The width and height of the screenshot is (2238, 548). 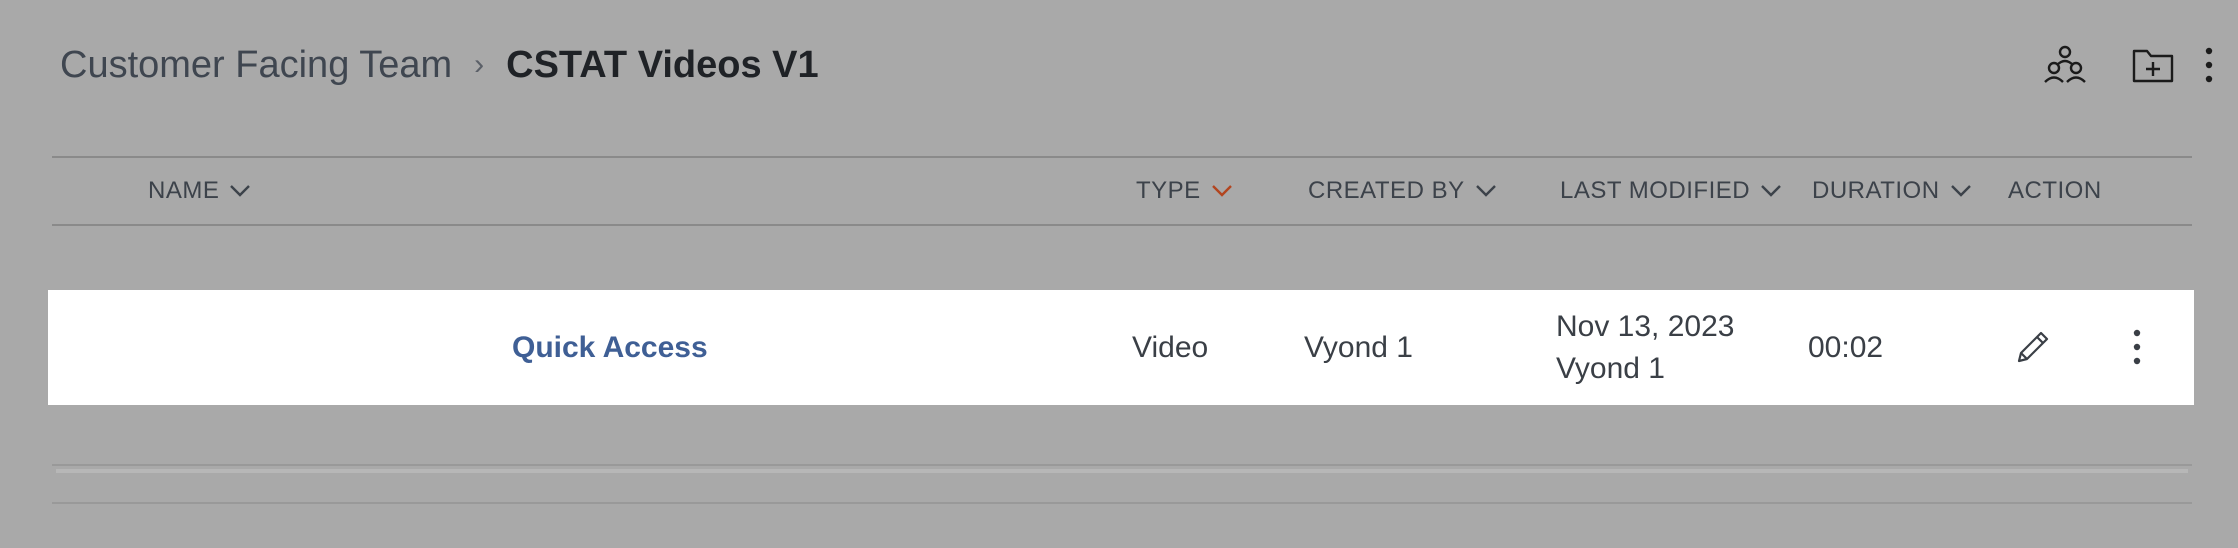 What do you see at coordinates (1645, 347) in the screenshot?
I see `item-last-modified: Nov 13, 2023 Vyond 1` at bounding box center [1645, 347].